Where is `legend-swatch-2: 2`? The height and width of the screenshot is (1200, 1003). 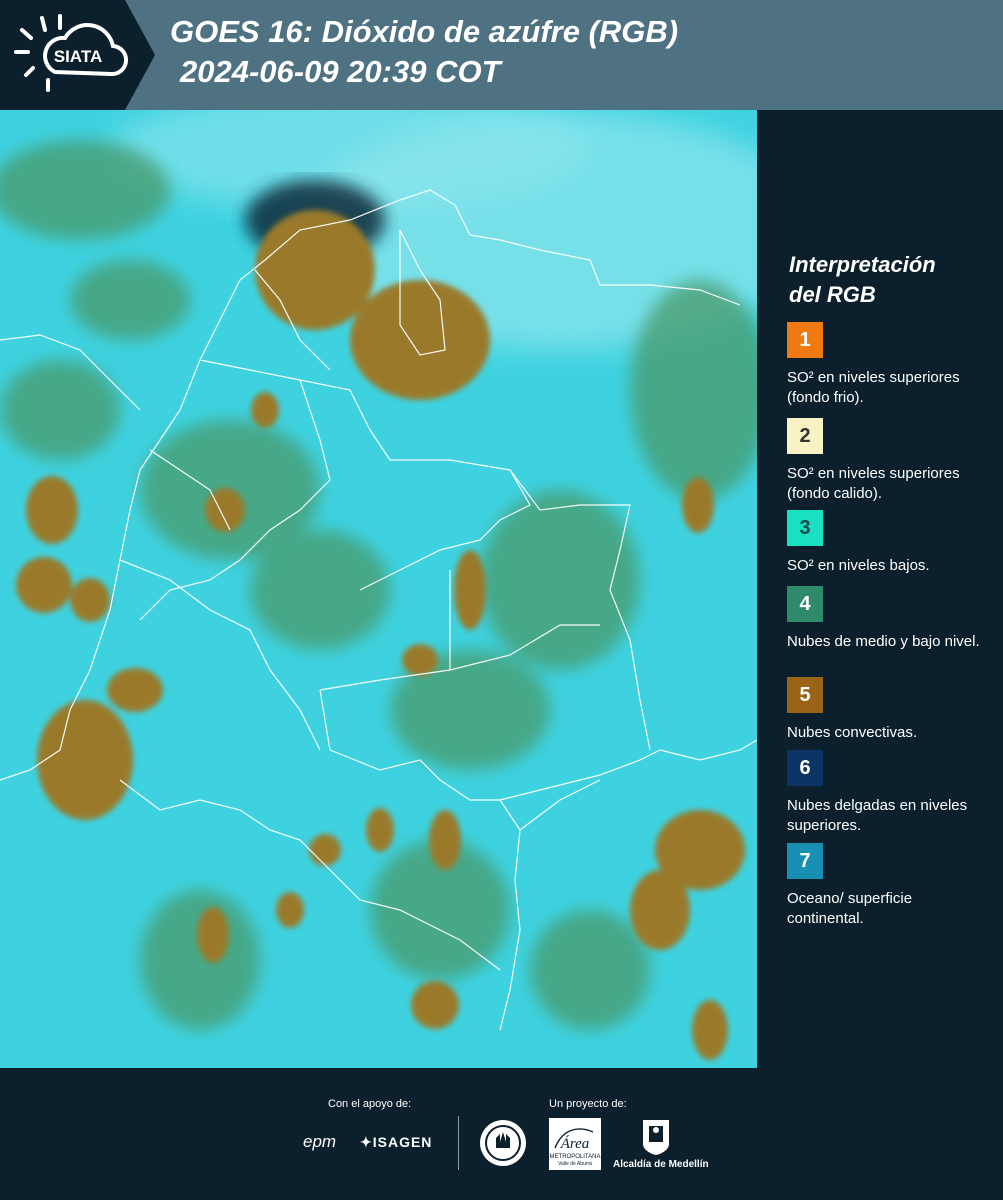 legend-swatch-2: 2 is located at coordinates (805, 436).